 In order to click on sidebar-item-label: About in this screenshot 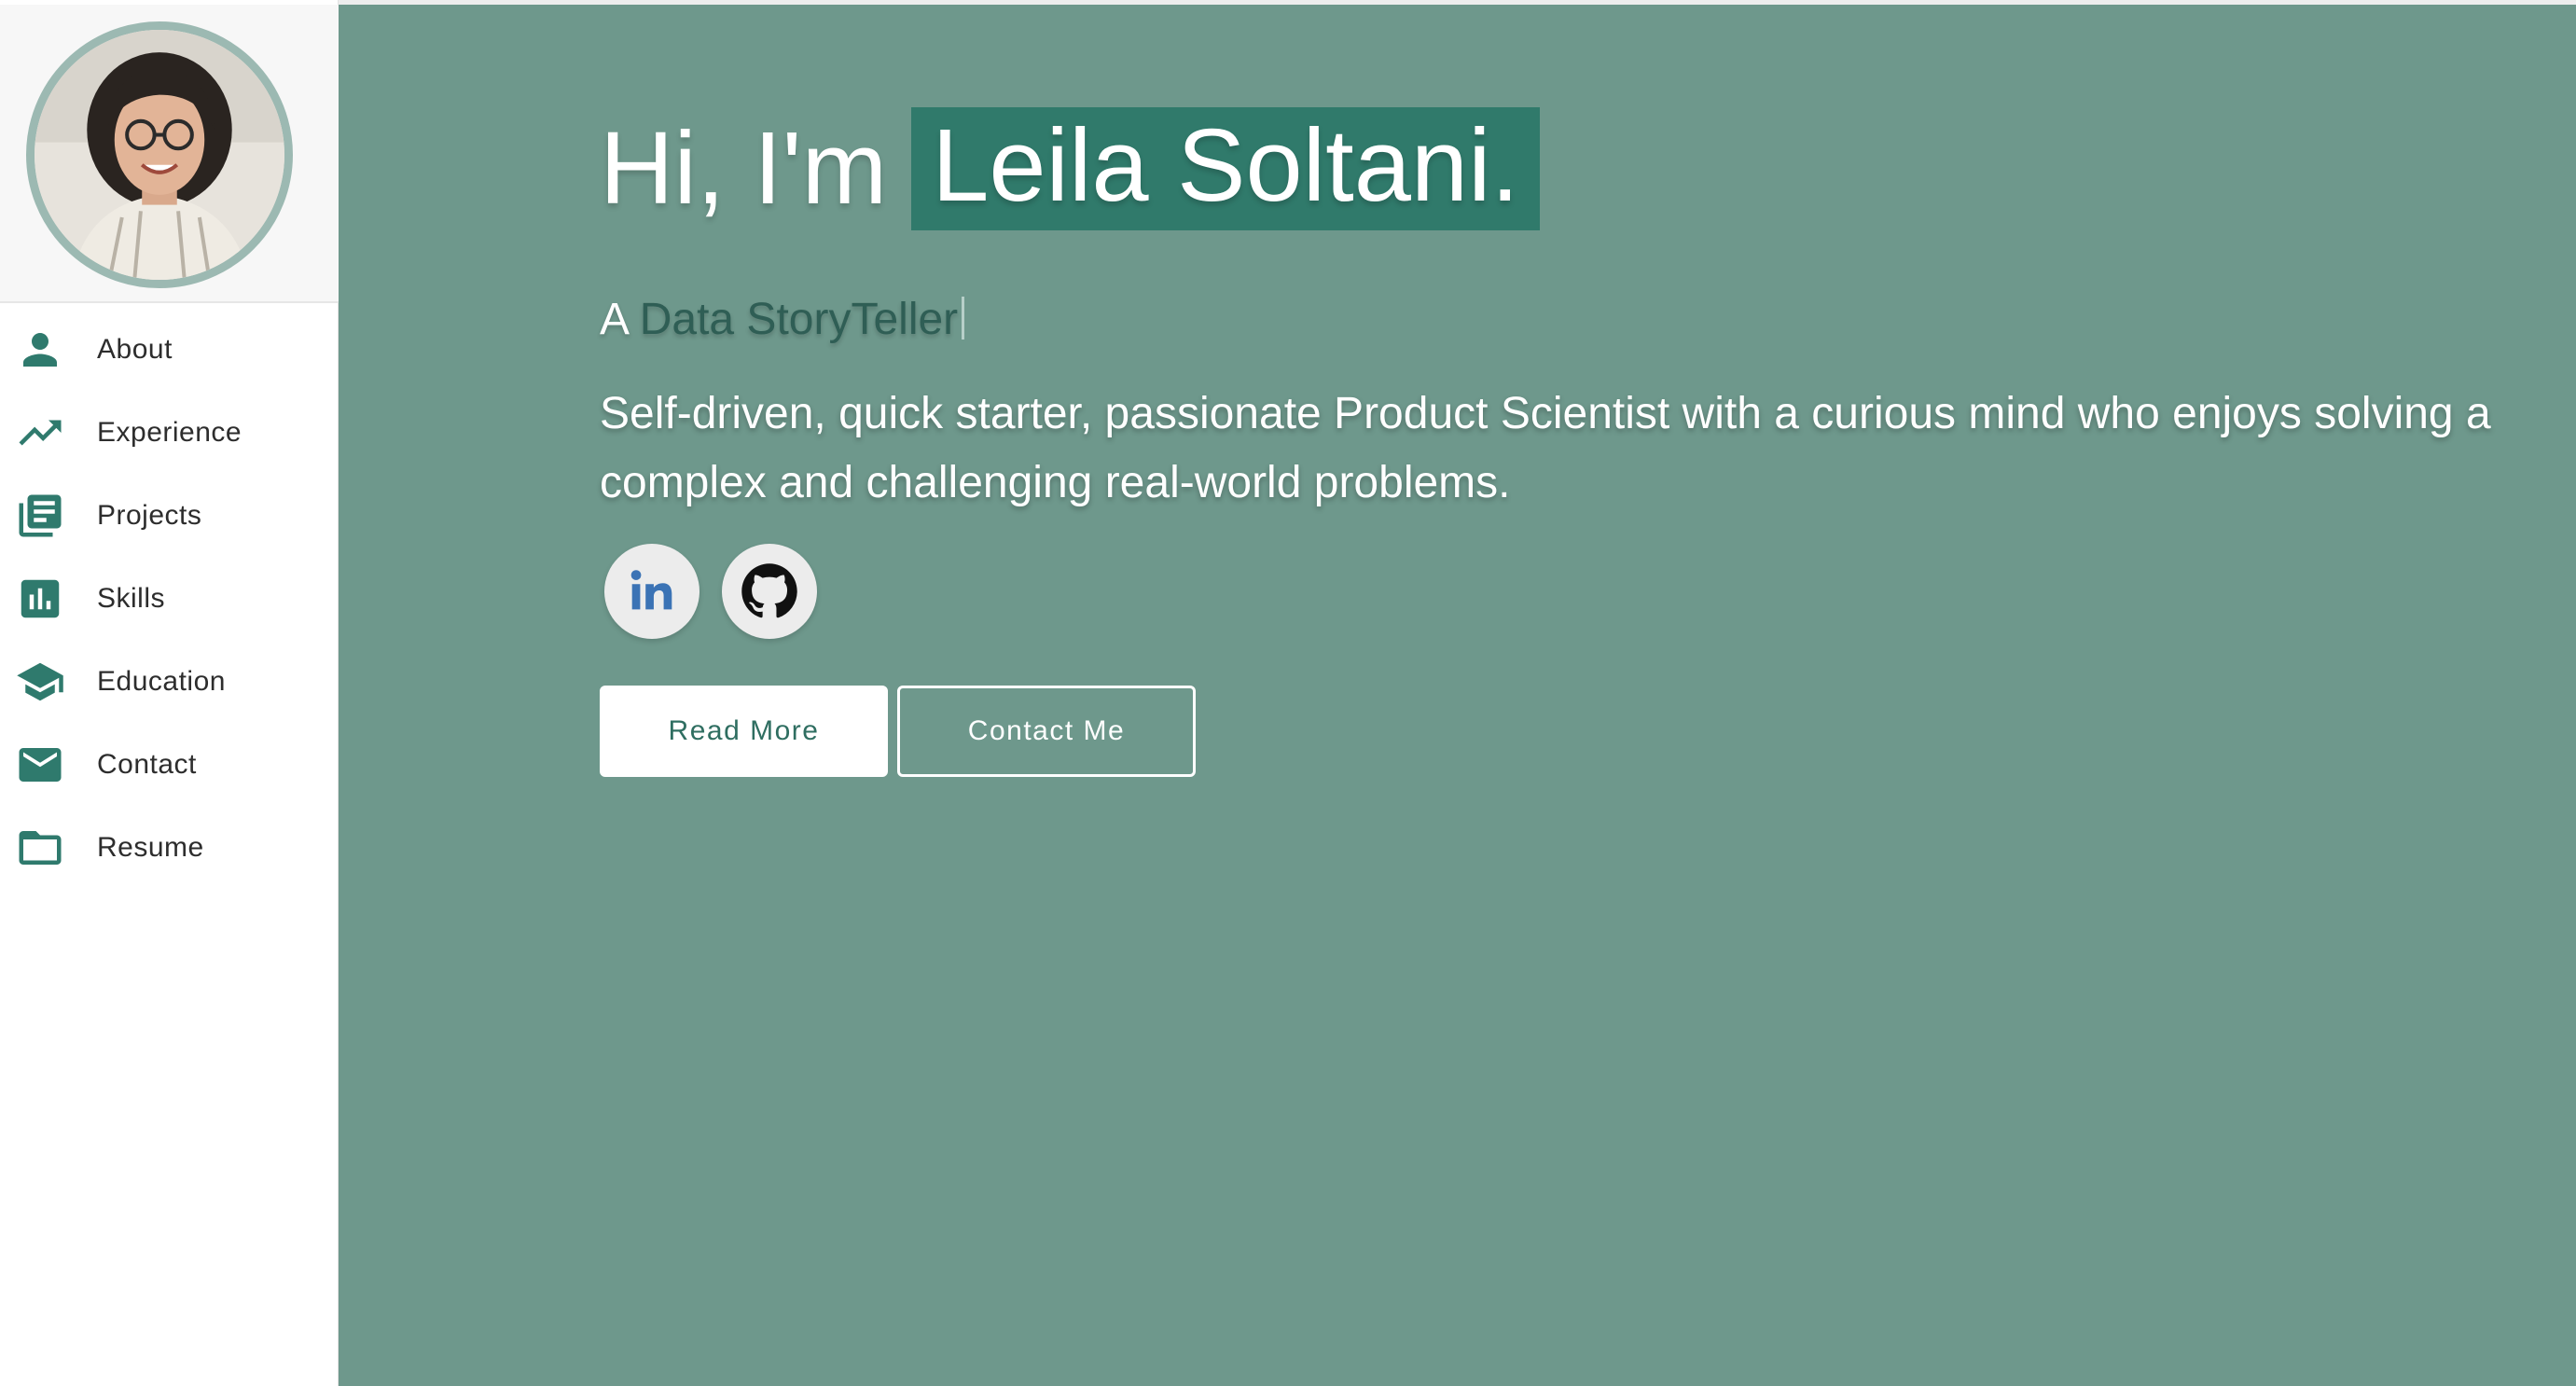, I will do `click(135, 349)`.